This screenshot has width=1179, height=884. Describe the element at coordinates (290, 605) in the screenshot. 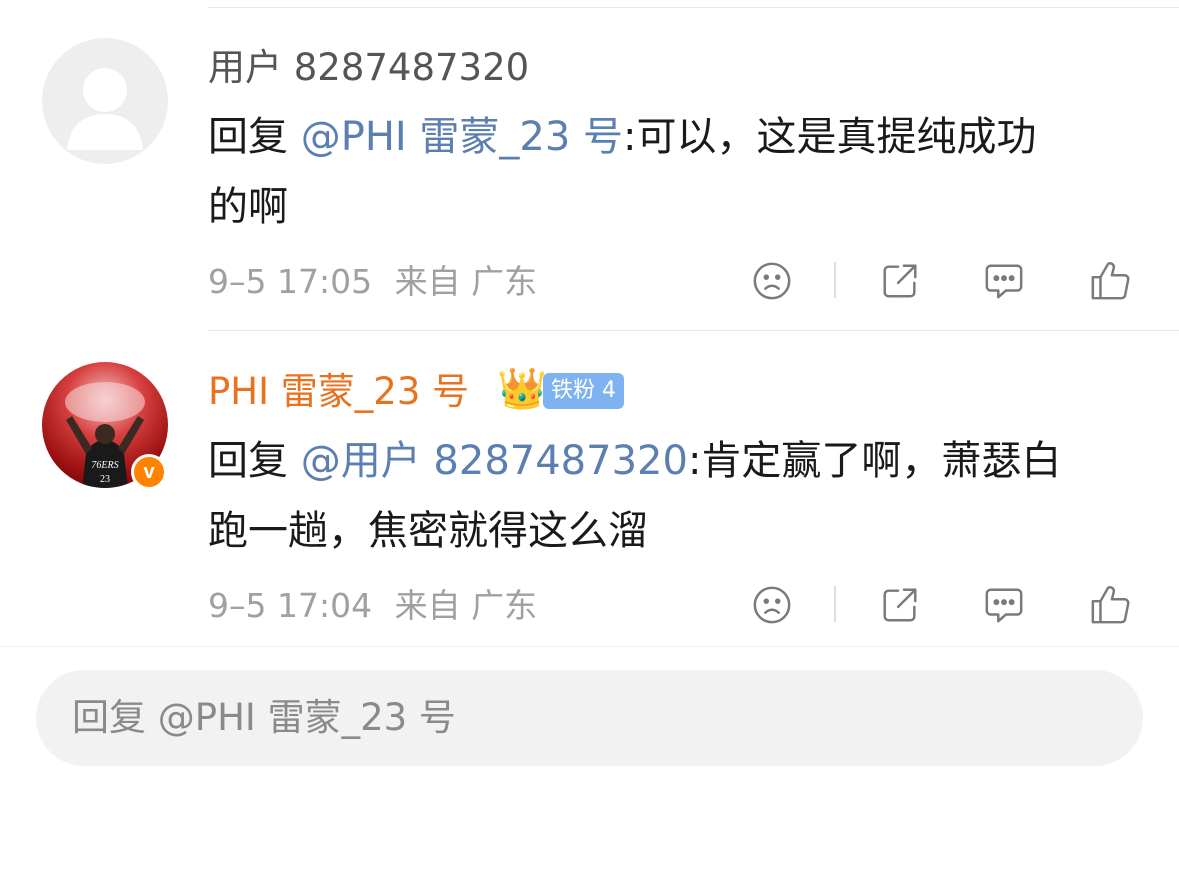

I see `comment-time: 9–5 17:04` at that location.